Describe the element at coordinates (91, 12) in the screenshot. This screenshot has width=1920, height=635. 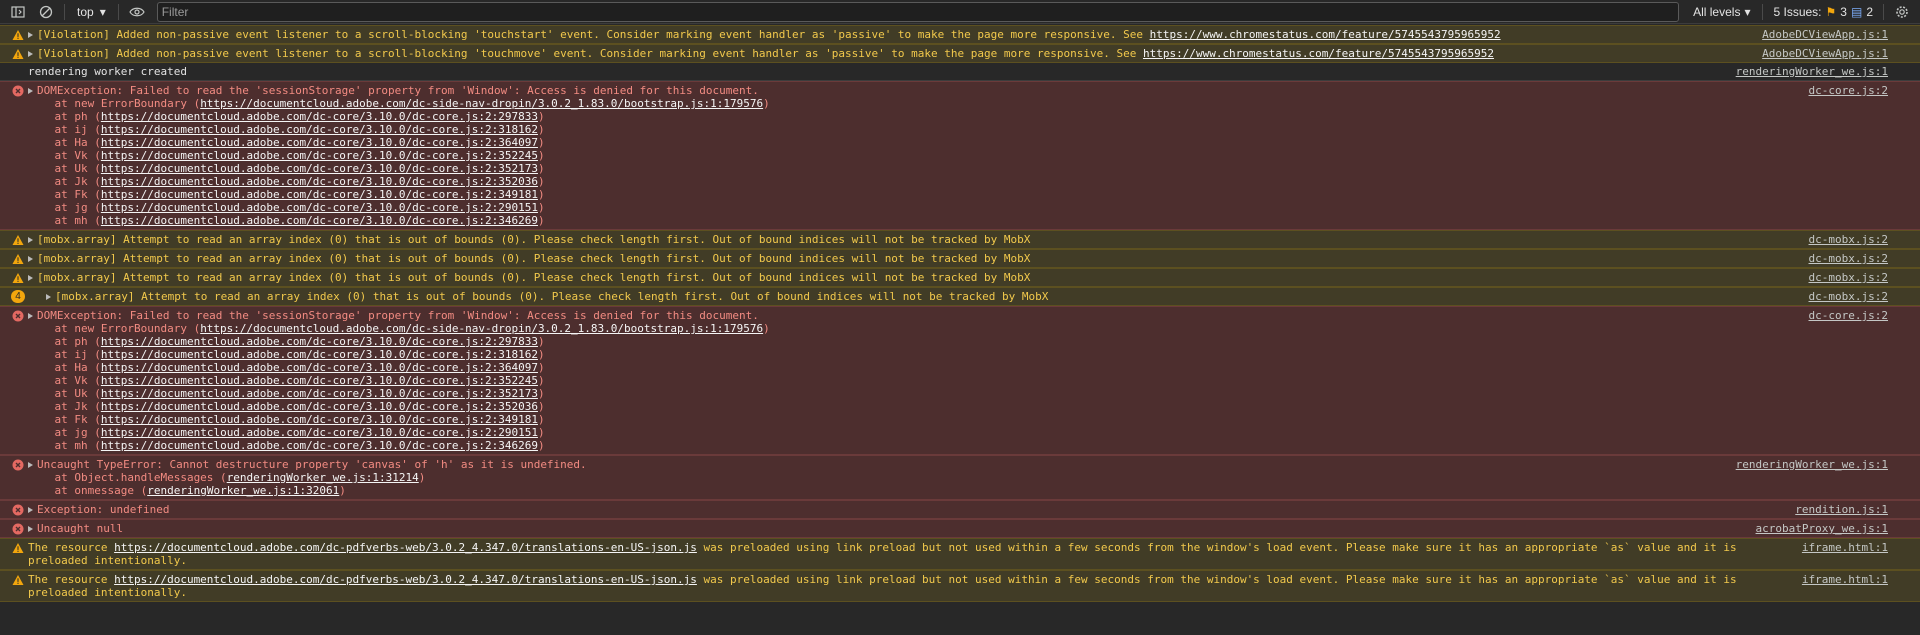
I see `context-selector: top ▾` at that location.